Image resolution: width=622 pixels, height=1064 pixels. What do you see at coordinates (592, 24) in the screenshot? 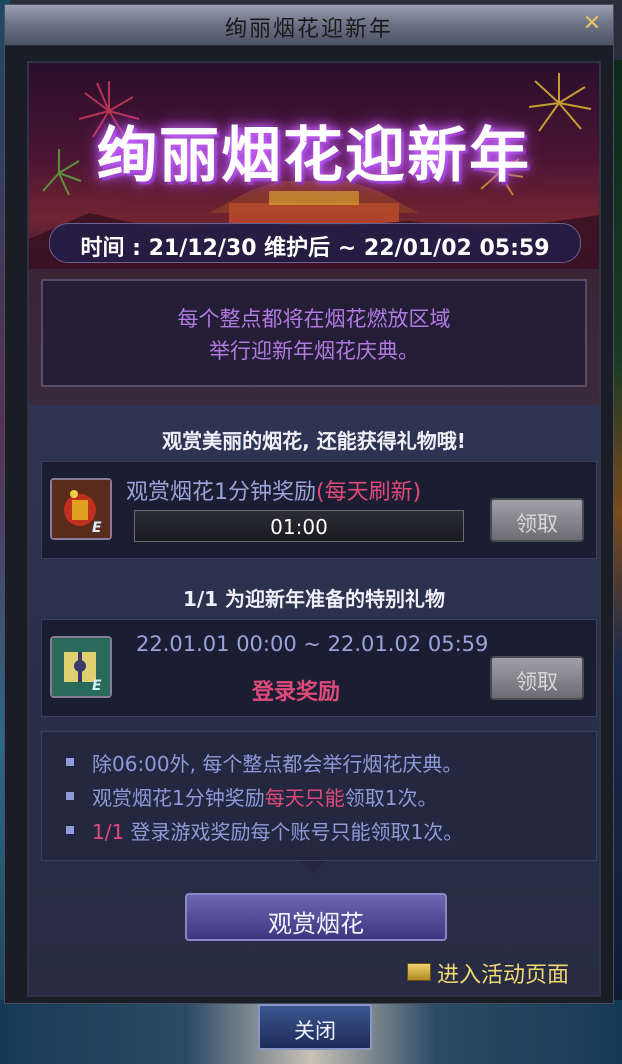
I see `close-icon: ✕` at bounding box center [592, 24].